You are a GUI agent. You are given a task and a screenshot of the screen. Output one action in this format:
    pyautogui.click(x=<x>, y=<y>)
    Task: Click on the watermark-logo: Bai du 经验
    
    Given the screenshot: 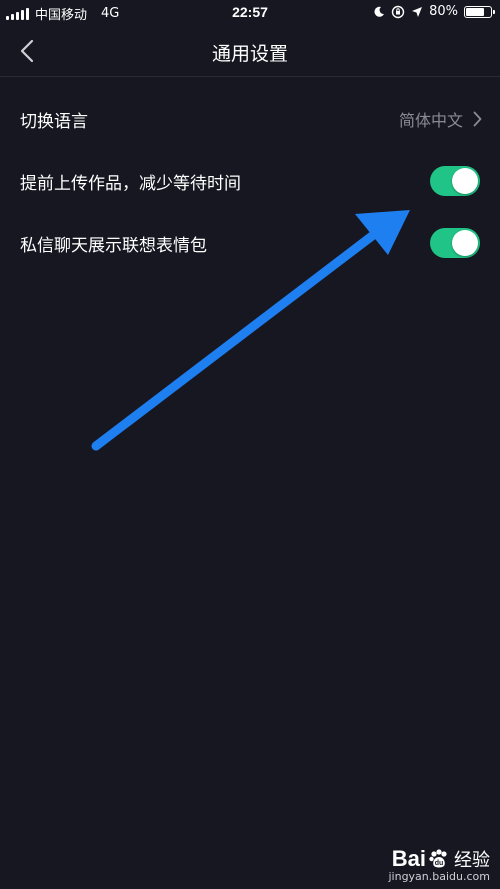 What is the action you would take?
    pyautogui.click(x=439, y=859)
    